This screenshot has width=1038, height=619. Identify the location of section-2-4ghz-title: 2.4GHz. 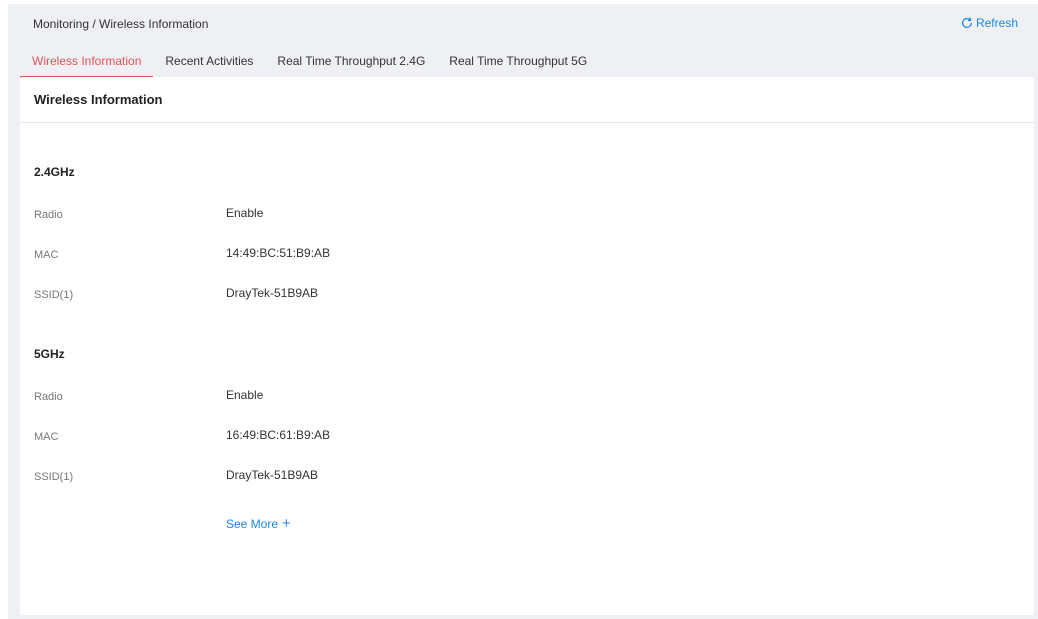
(54, 172).